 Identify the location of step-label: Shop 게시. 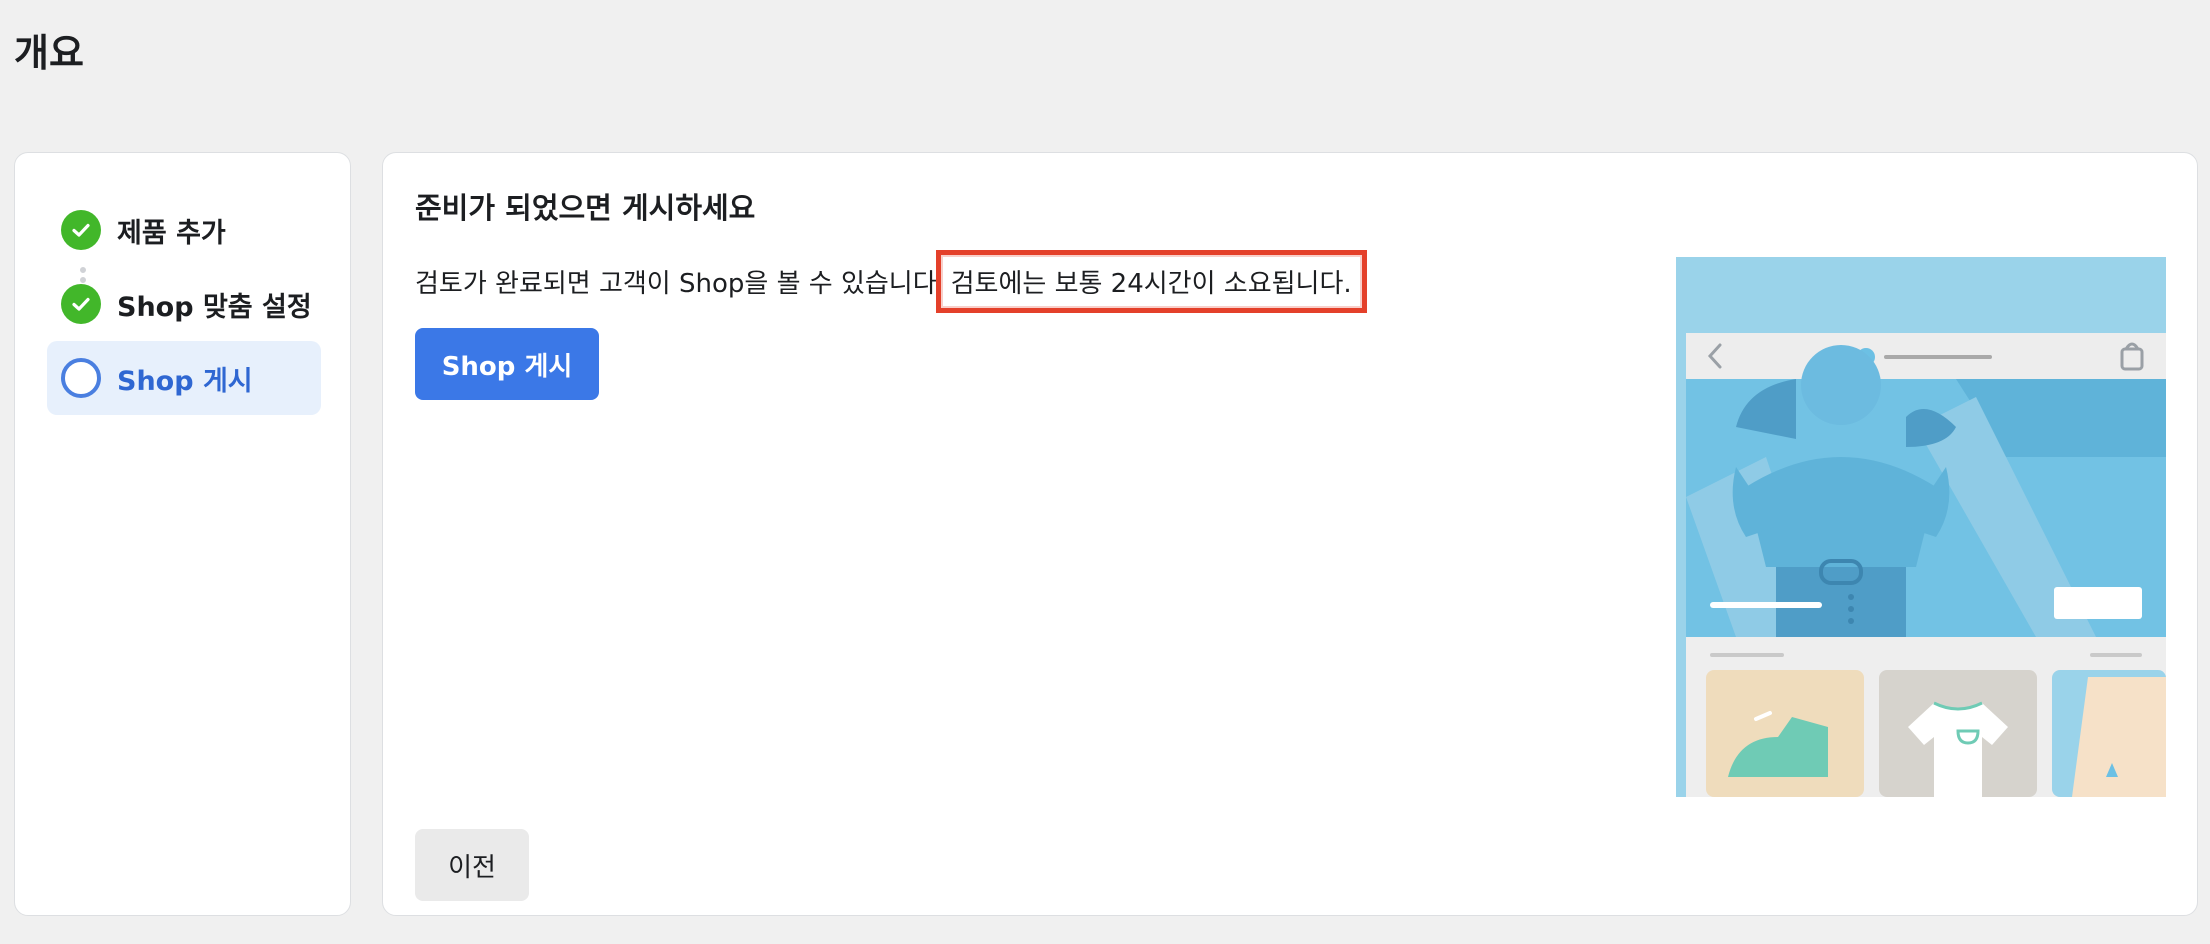
(185, 381).